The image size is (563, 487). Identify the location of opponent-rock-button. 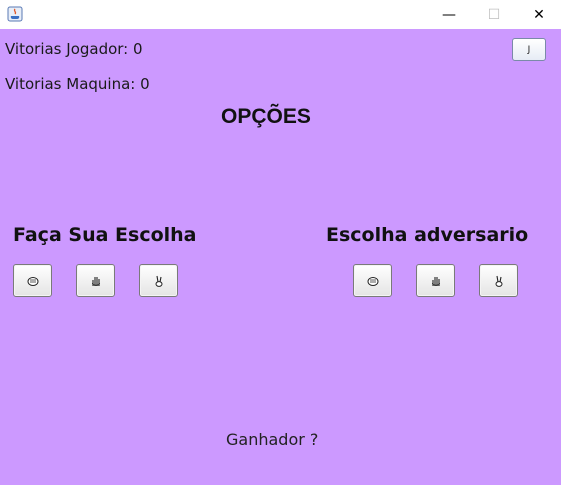
(372, 280).